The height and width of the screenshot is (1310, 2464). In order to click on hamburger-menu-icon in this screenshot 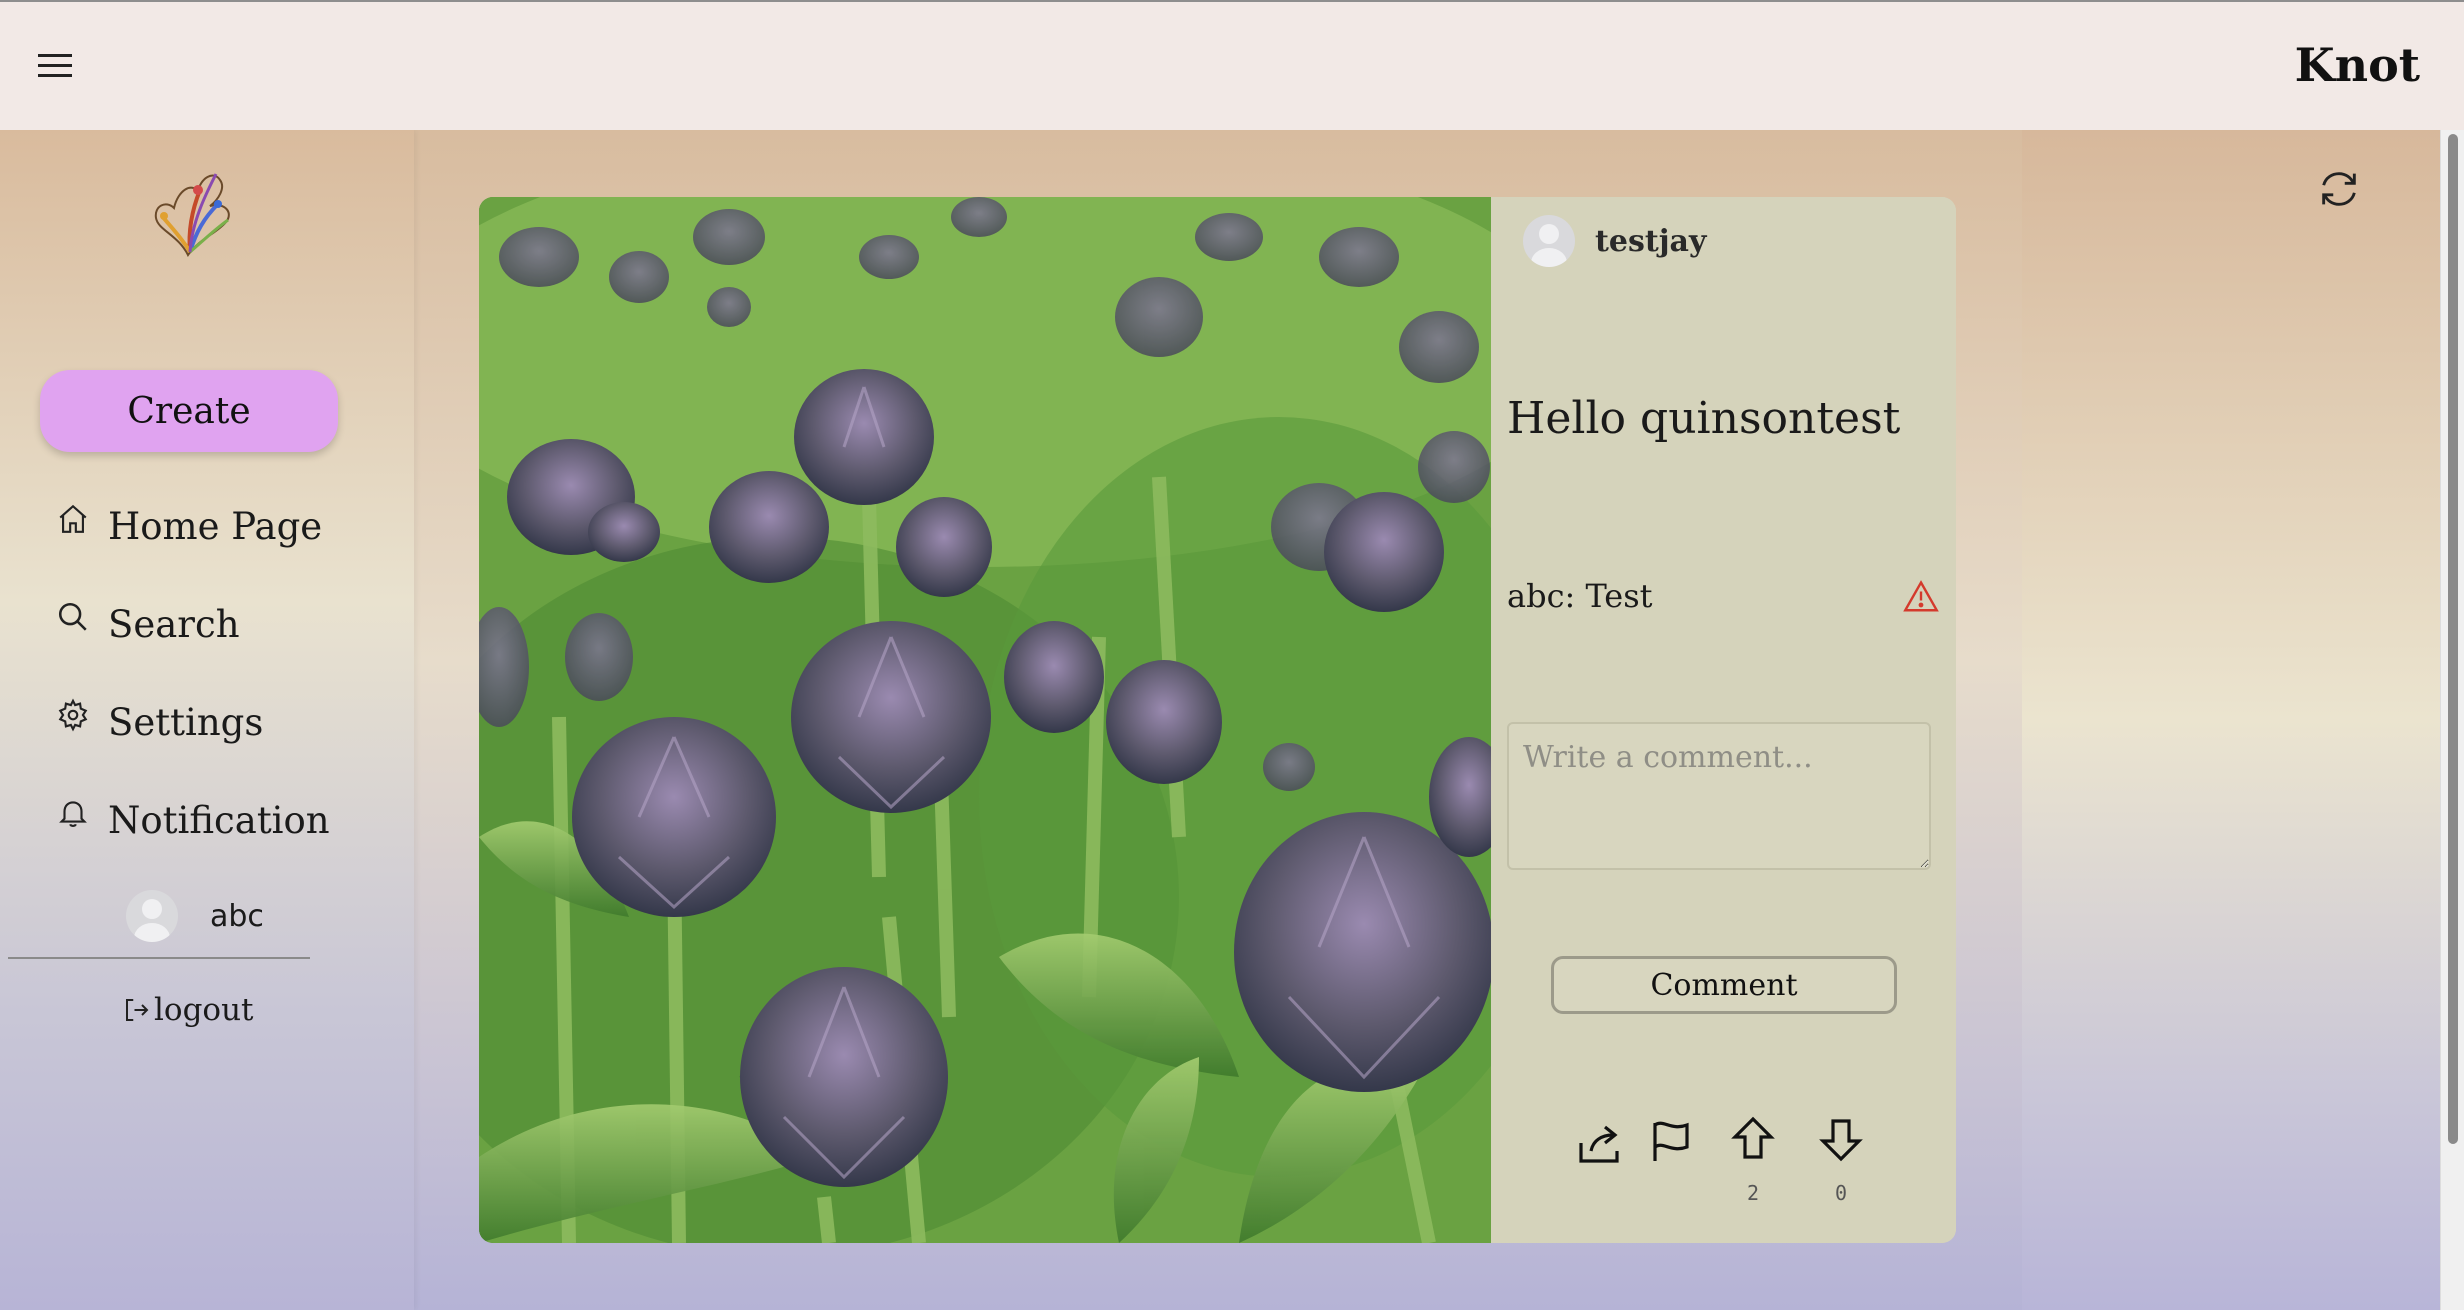, I will do `click(55, 66)`.